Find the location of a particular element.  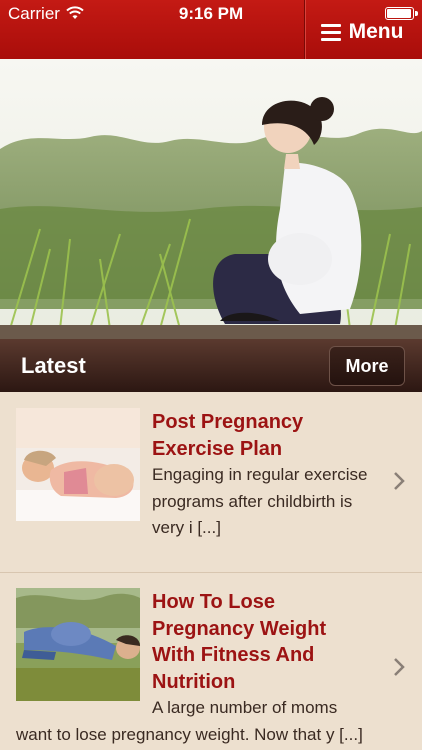

article-excerpt-line: very i [...] is located at coordinates (186, 527).